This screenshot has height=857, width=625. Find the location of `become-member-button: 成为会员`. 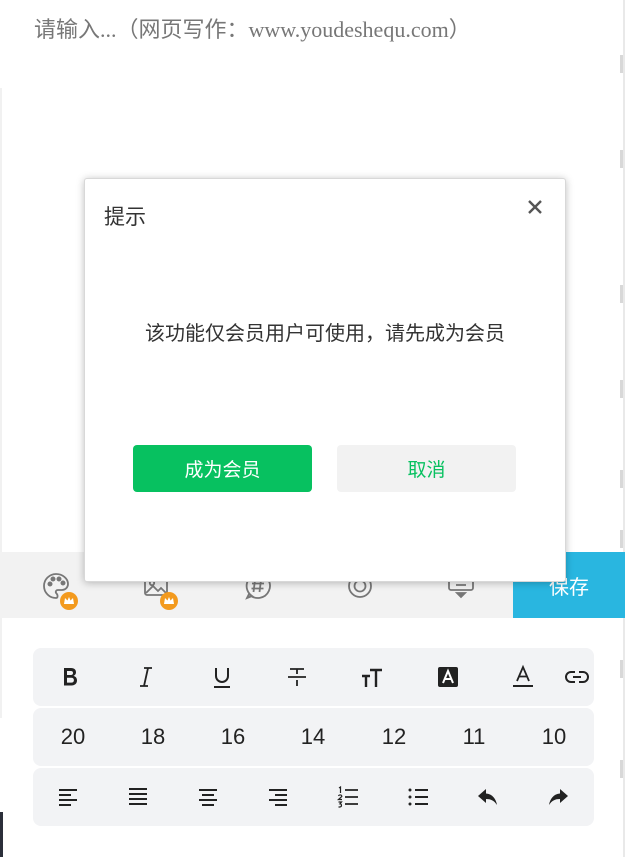

become-member-button: 成为会员 is located at coordinates (222, 468).